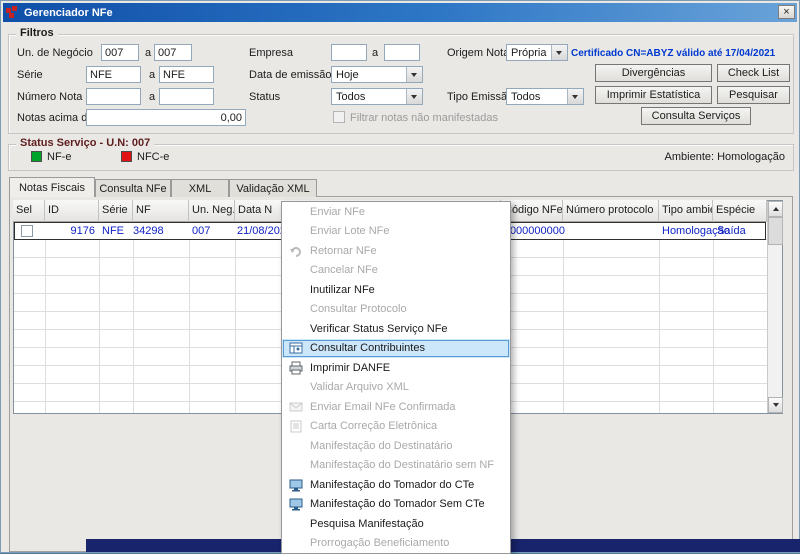  What do you see at coordinates (166, 117) in the screenshot?
I see `notas-acima-input` at bounding box center [166, 117].